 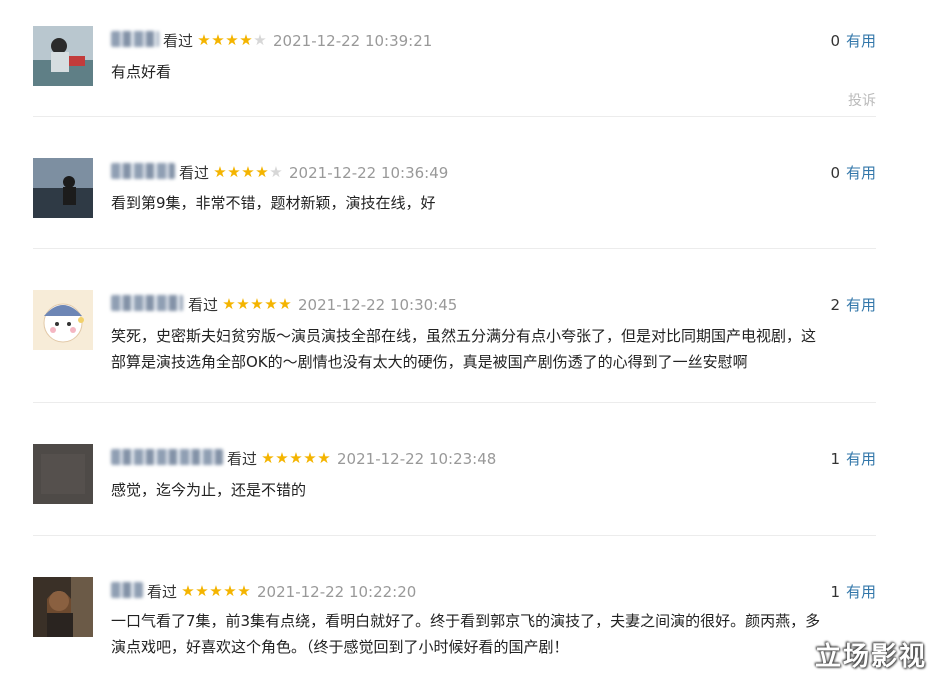 I want to click on watermark-logo: 立场影视, so click(x=870, y=657).